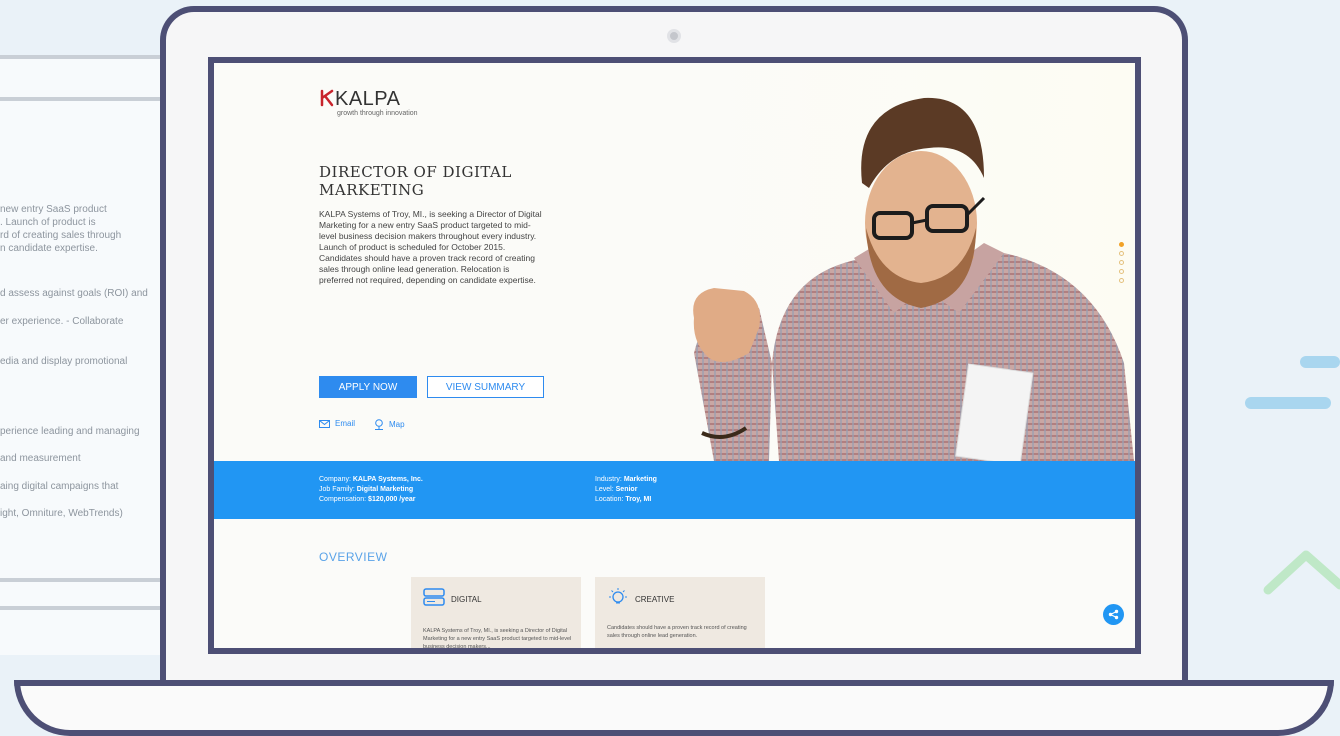  I want to click on compensation-label: Compensation:, so click(343, 499).